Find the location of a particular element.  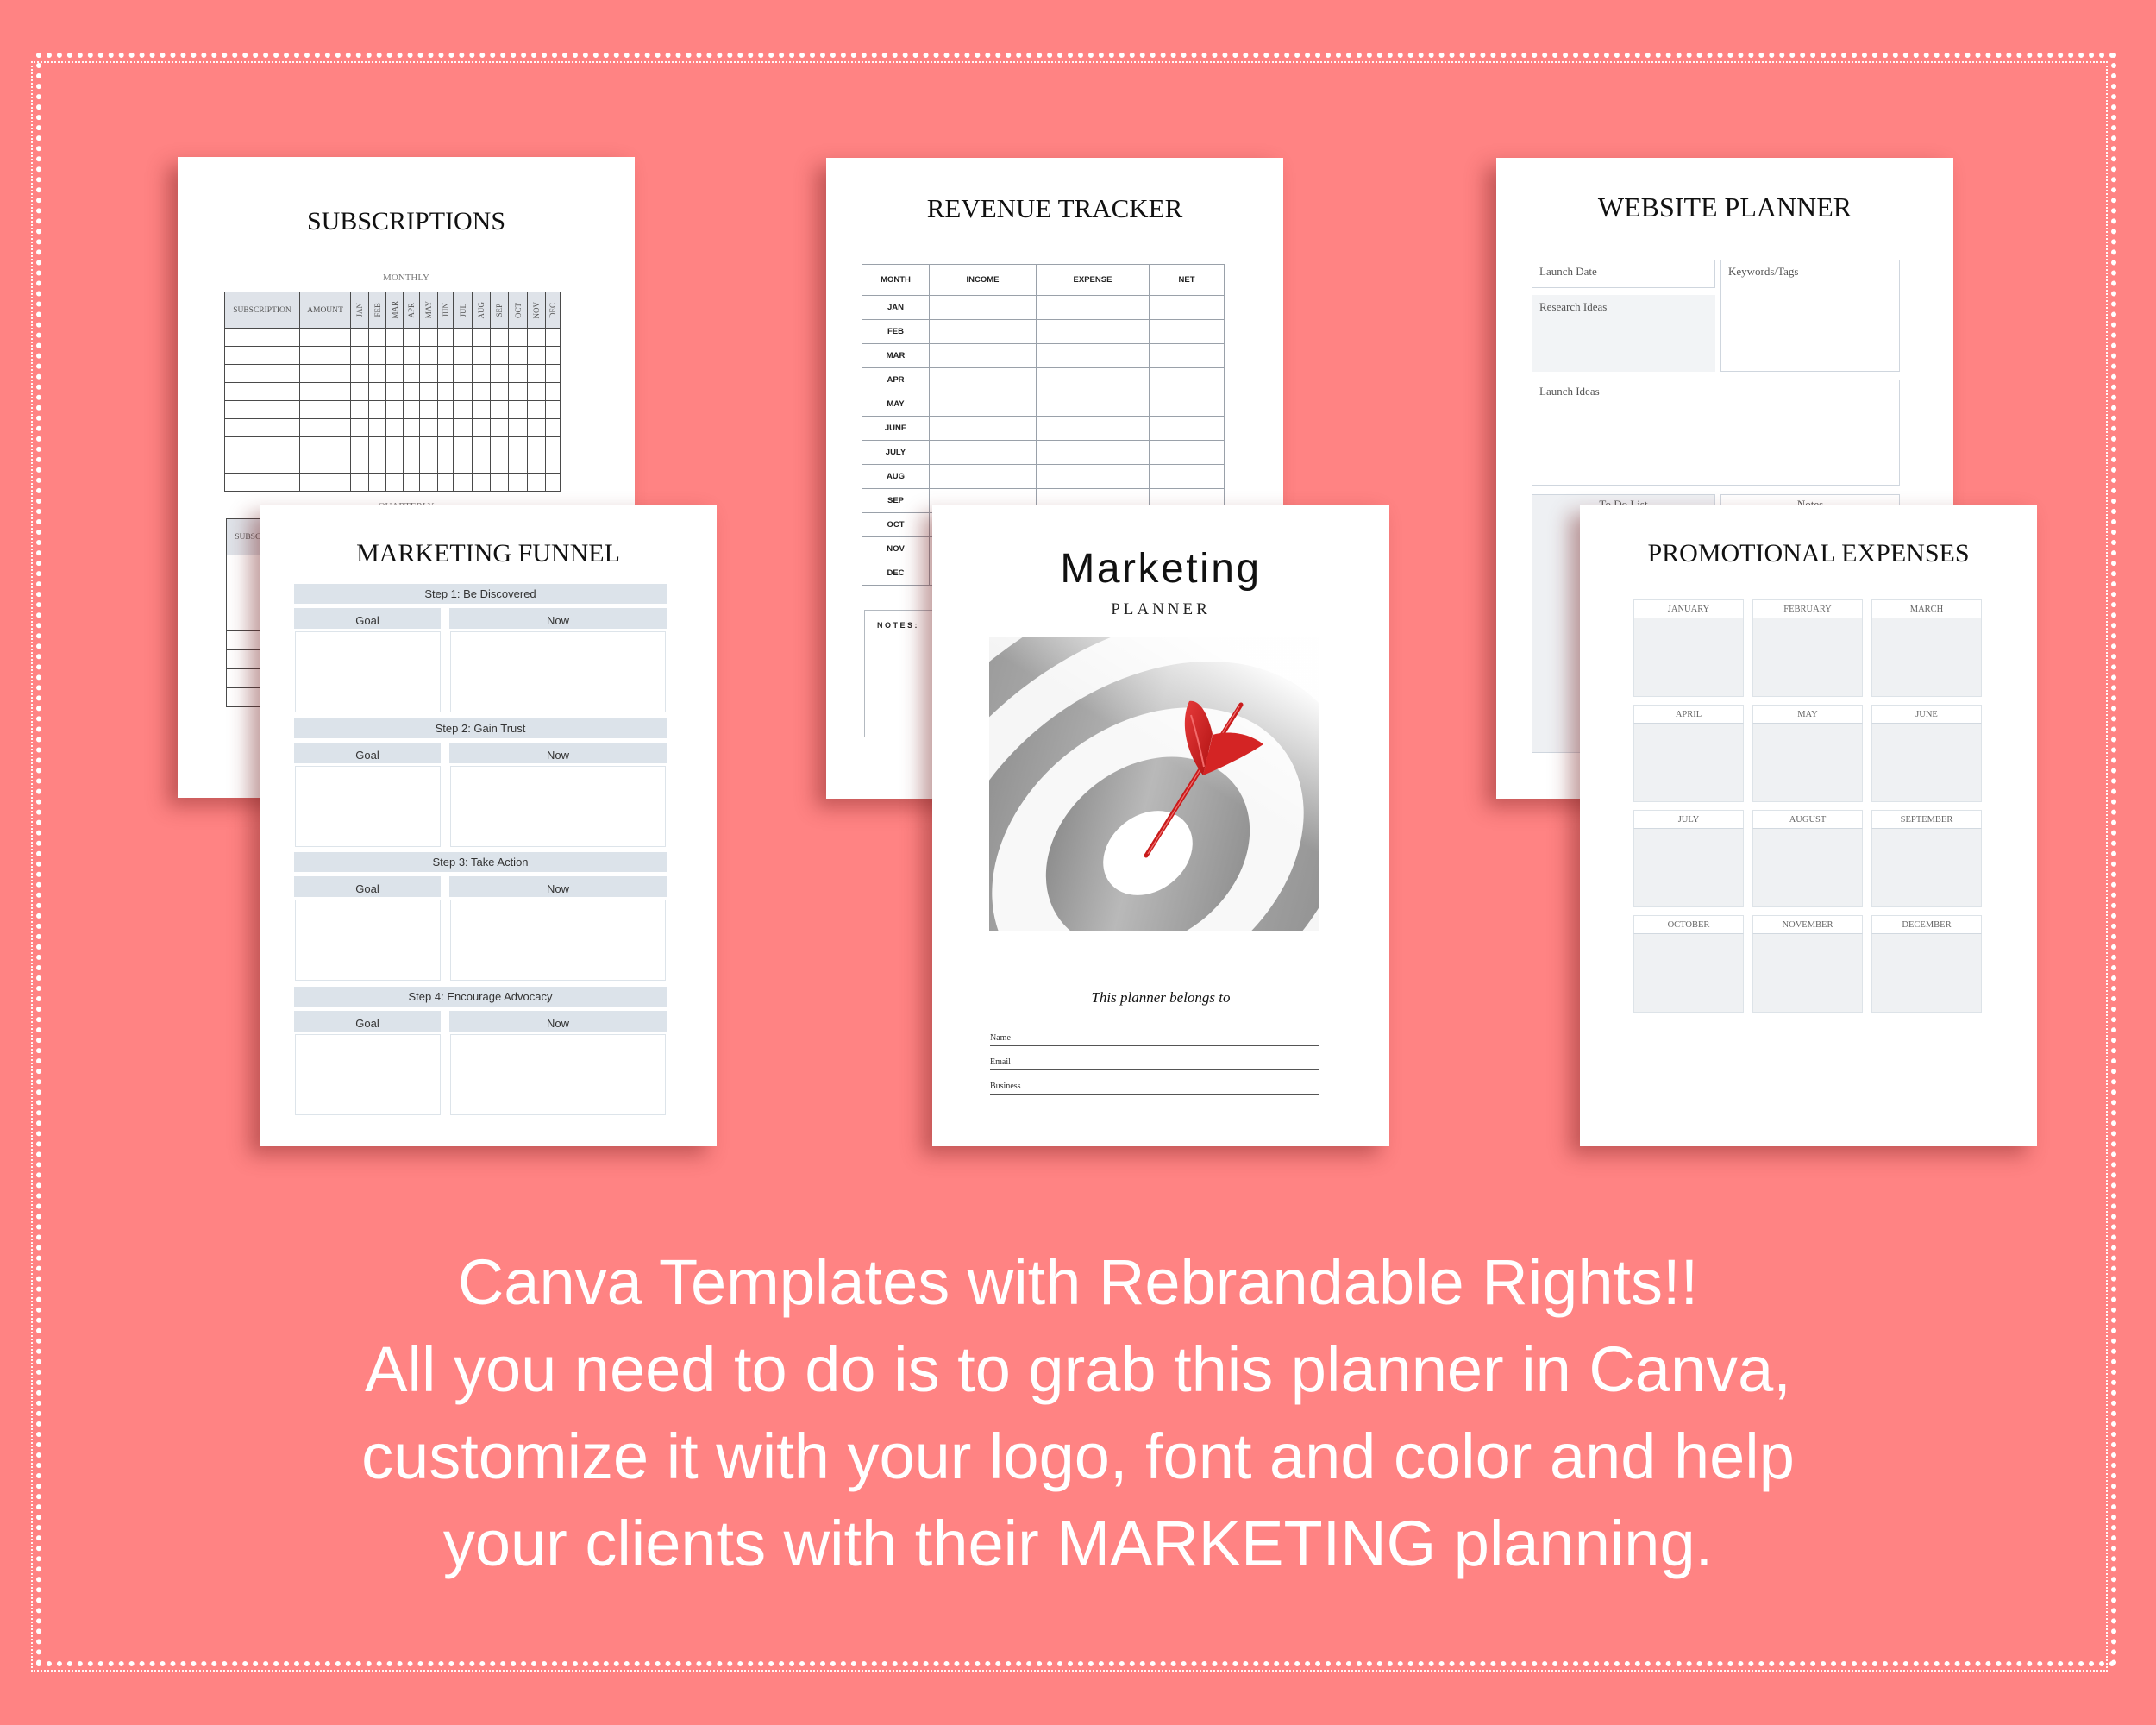

table-row: MAY is located at coordinates (1043, 404).